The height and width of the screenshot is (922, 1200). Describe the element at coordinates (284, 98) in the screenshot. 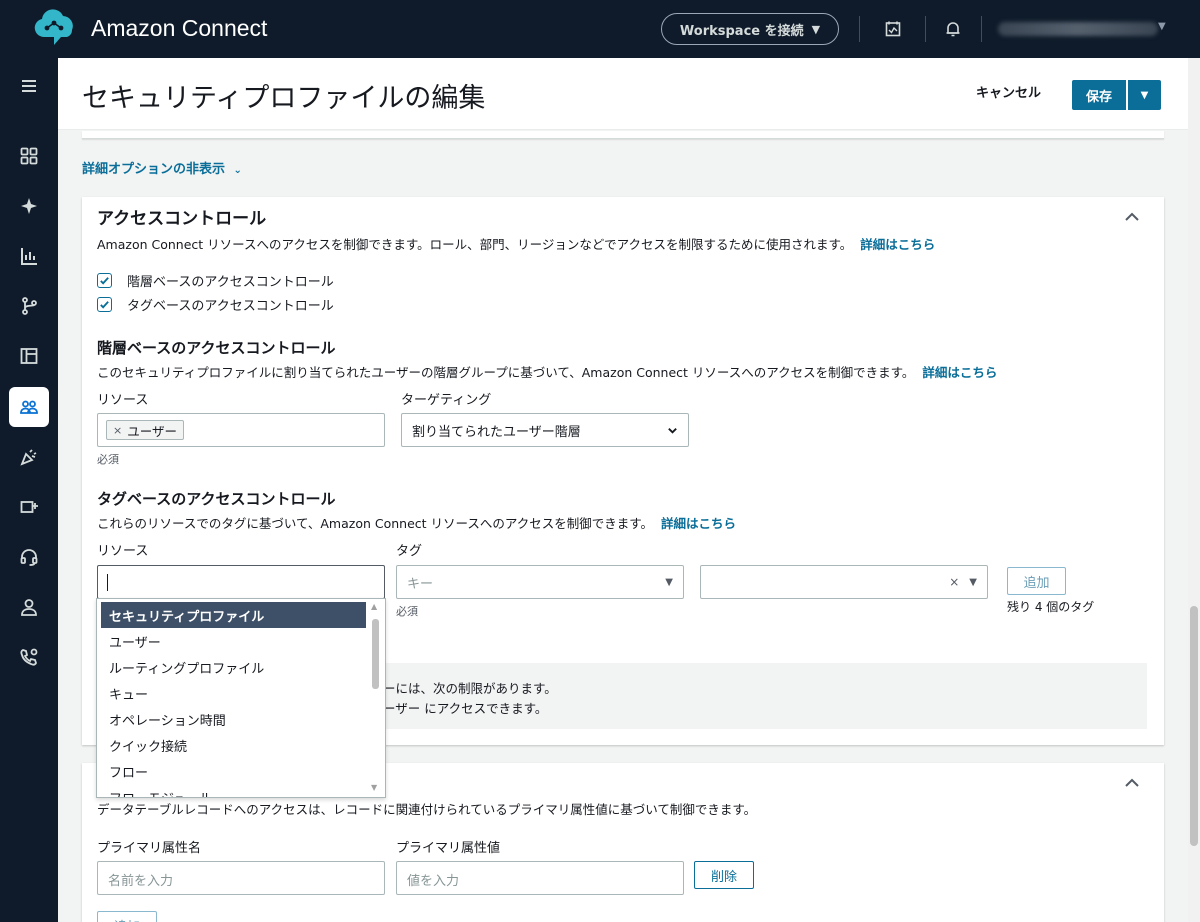

I see `page-title: セキュリティプロファイルの編集` at that location.